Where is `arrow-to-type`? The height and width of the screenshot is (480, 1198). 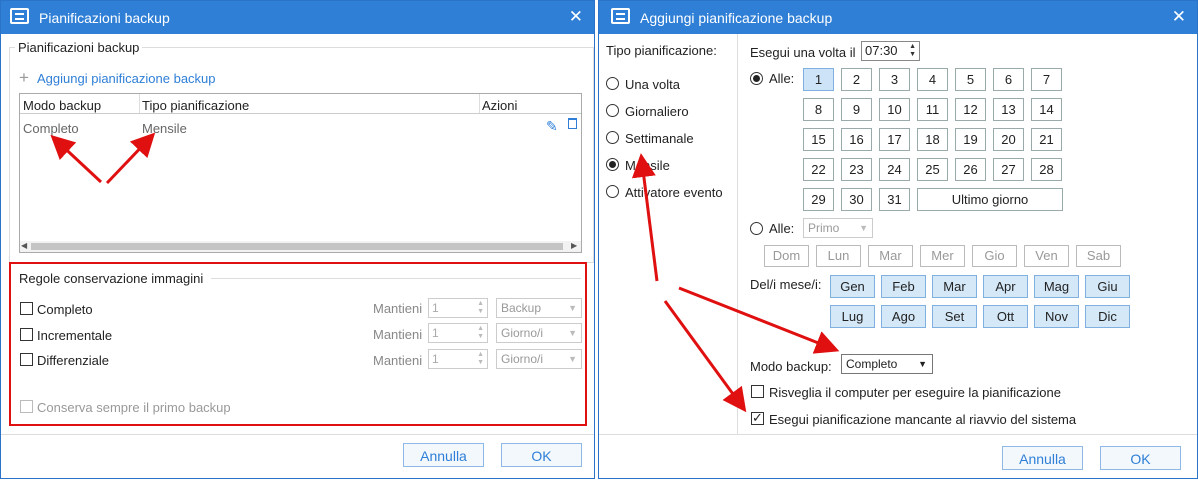
arrow-to-type is located at coordinates (130, 158).